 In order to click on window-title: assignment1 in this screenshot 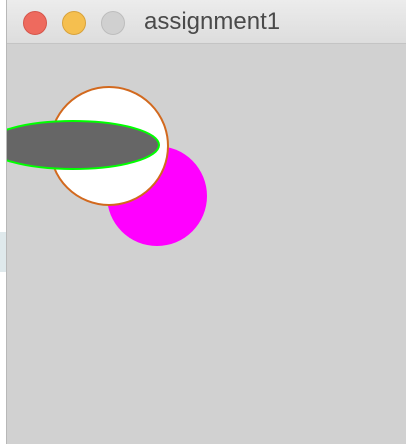, I will do `click(212, 21)`.